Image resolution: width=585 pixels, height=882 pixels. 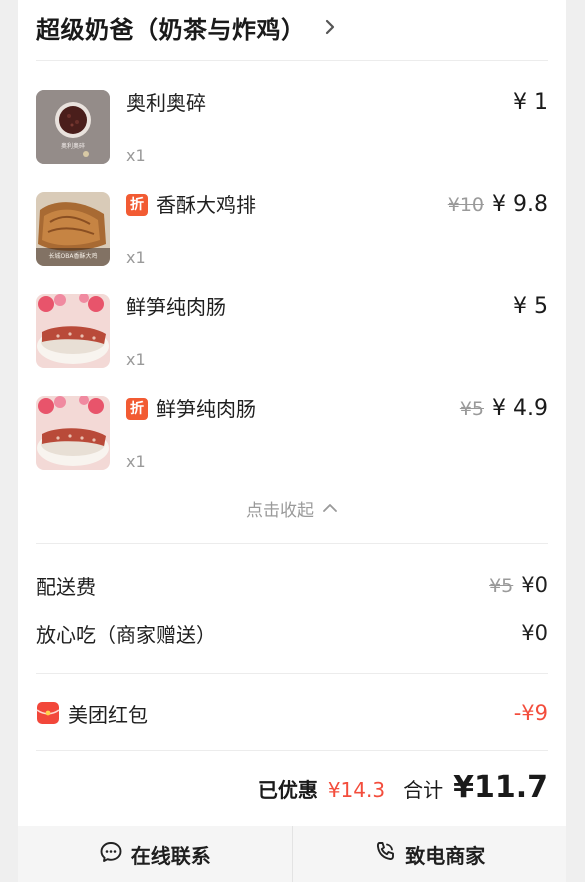 What do you see at coordinates (111, 854) in the screenshot?
I see `chat-bubble-icon` at bounding box center [111, 854].